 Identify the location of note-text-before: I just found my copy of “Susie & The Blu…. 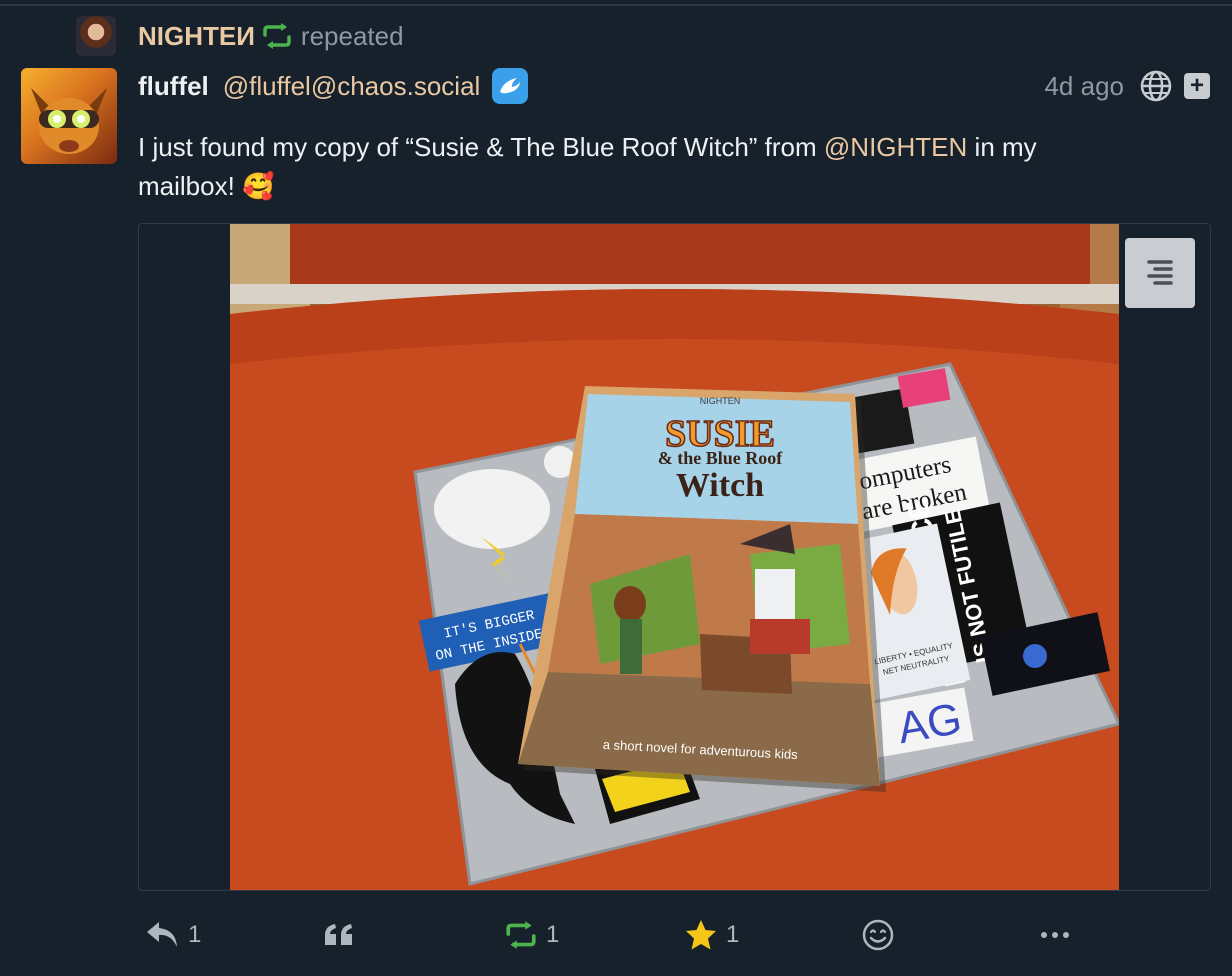
(481, 147).